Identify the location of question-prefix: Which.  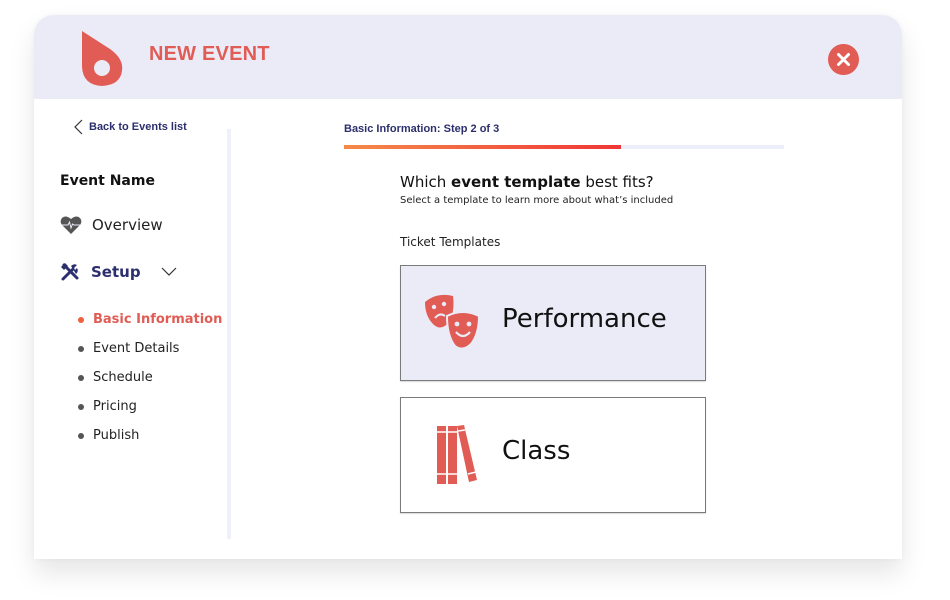
(426, 182).